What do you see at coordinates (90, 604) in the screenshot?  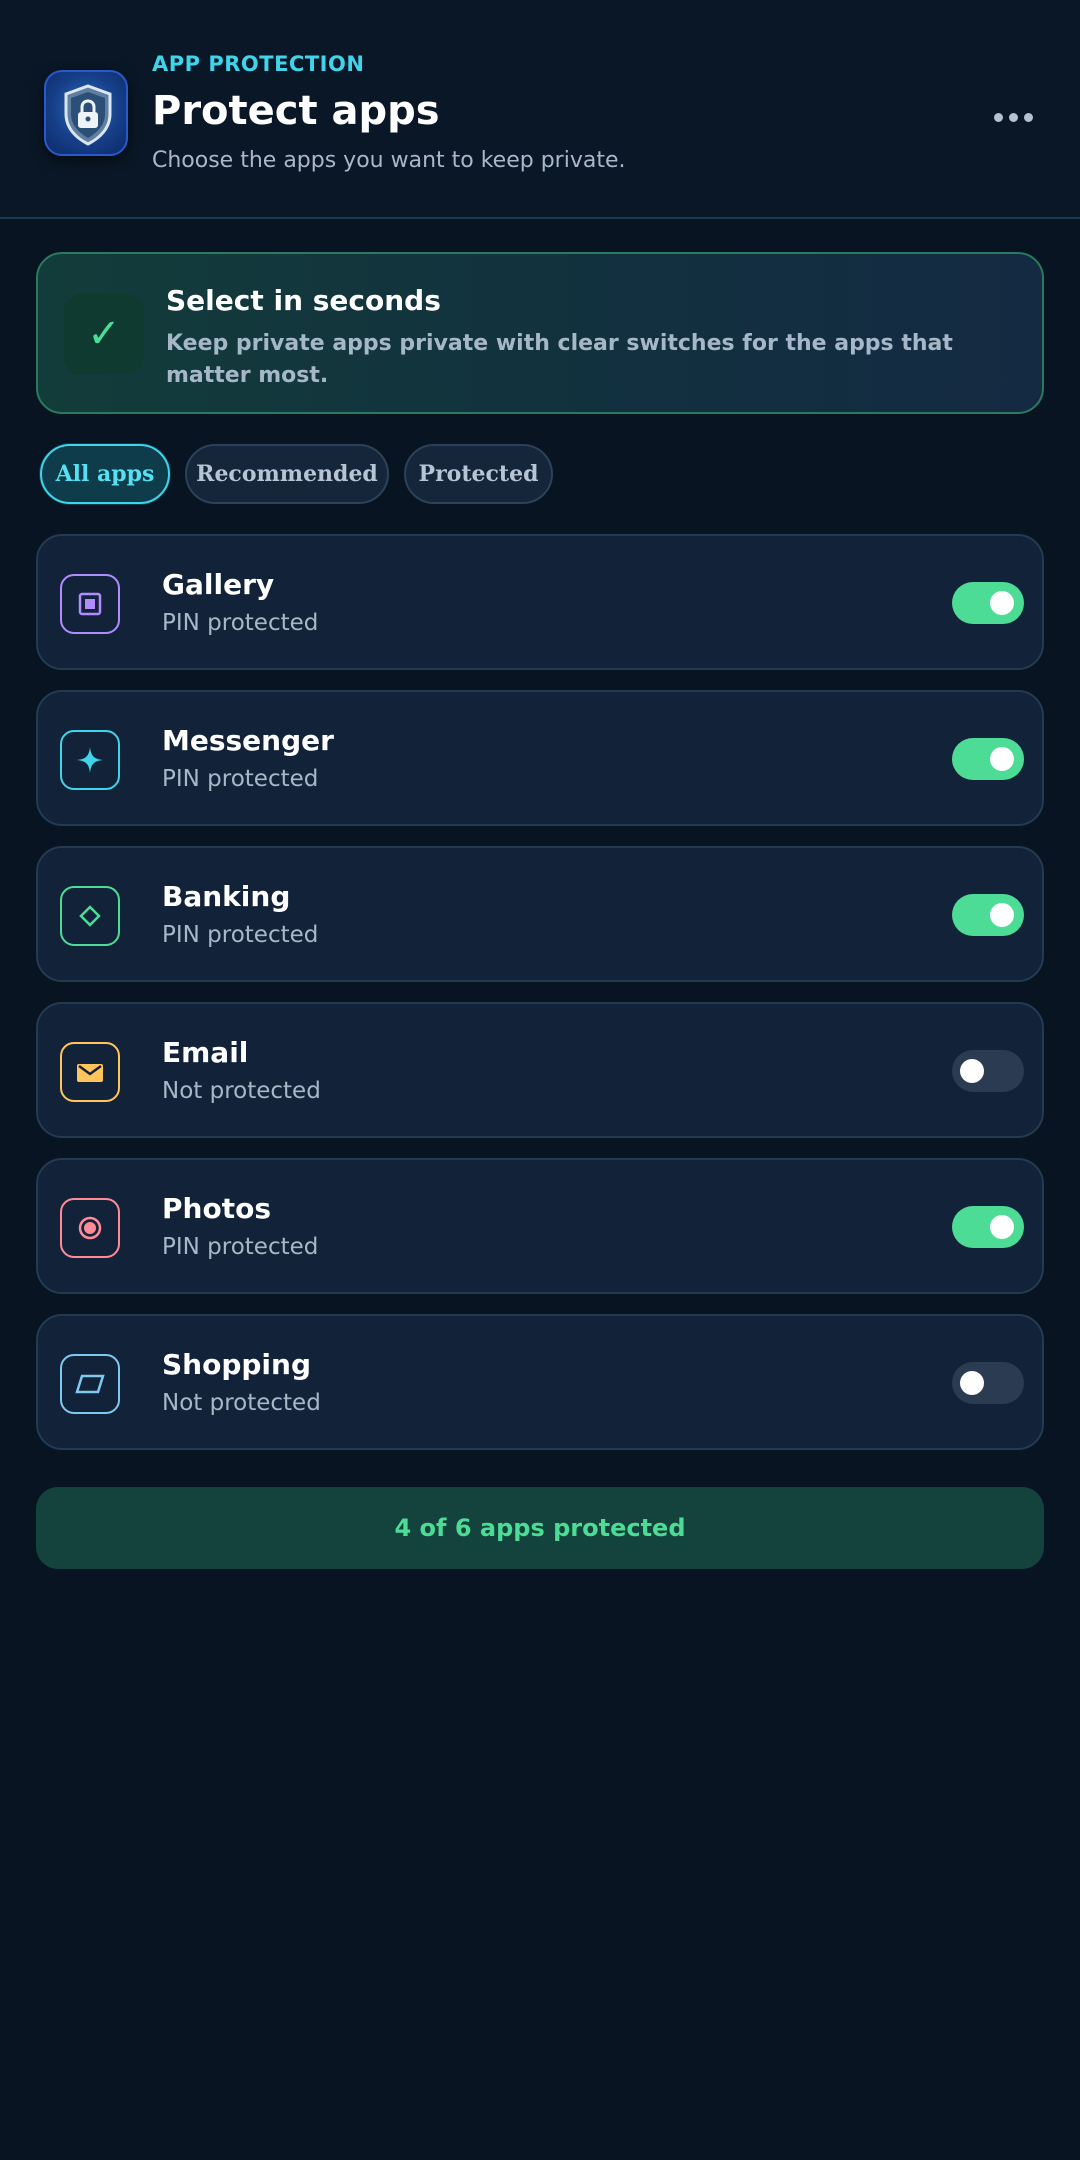 I see `gallery-icon` at bounding box center [90, 604].